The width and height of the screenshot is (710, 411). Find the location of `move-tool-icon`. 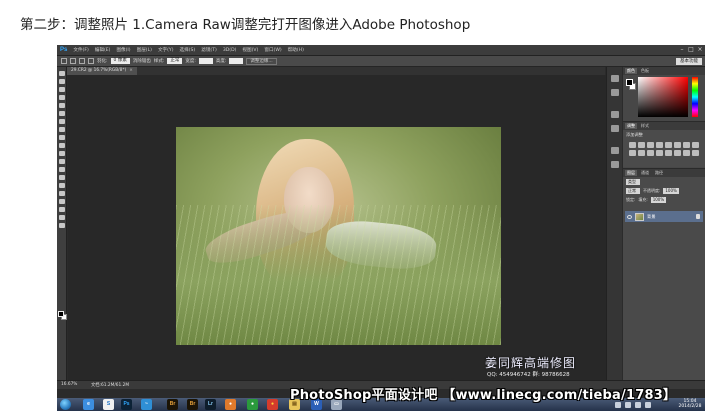

move-tool-icon is located at coordinates (62, 73).